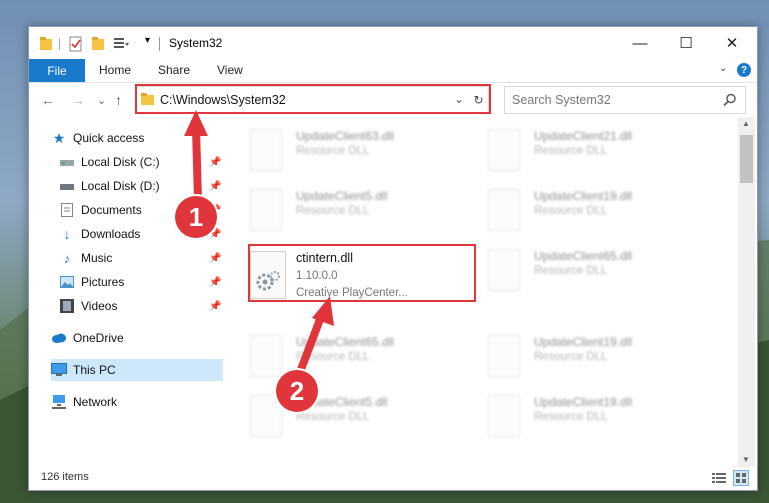  Describe the element at coordinates (59, 402) in the screenshot. I see `network-icon` at that location.